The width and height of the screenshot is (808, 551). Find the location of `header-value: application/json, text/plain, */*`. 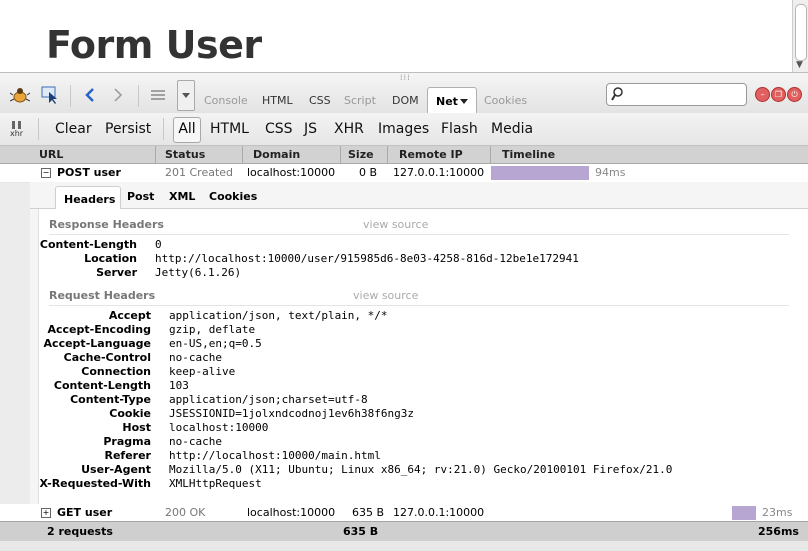

header-value: application/json, text/plain, */* is located at coordinates (278, 315).